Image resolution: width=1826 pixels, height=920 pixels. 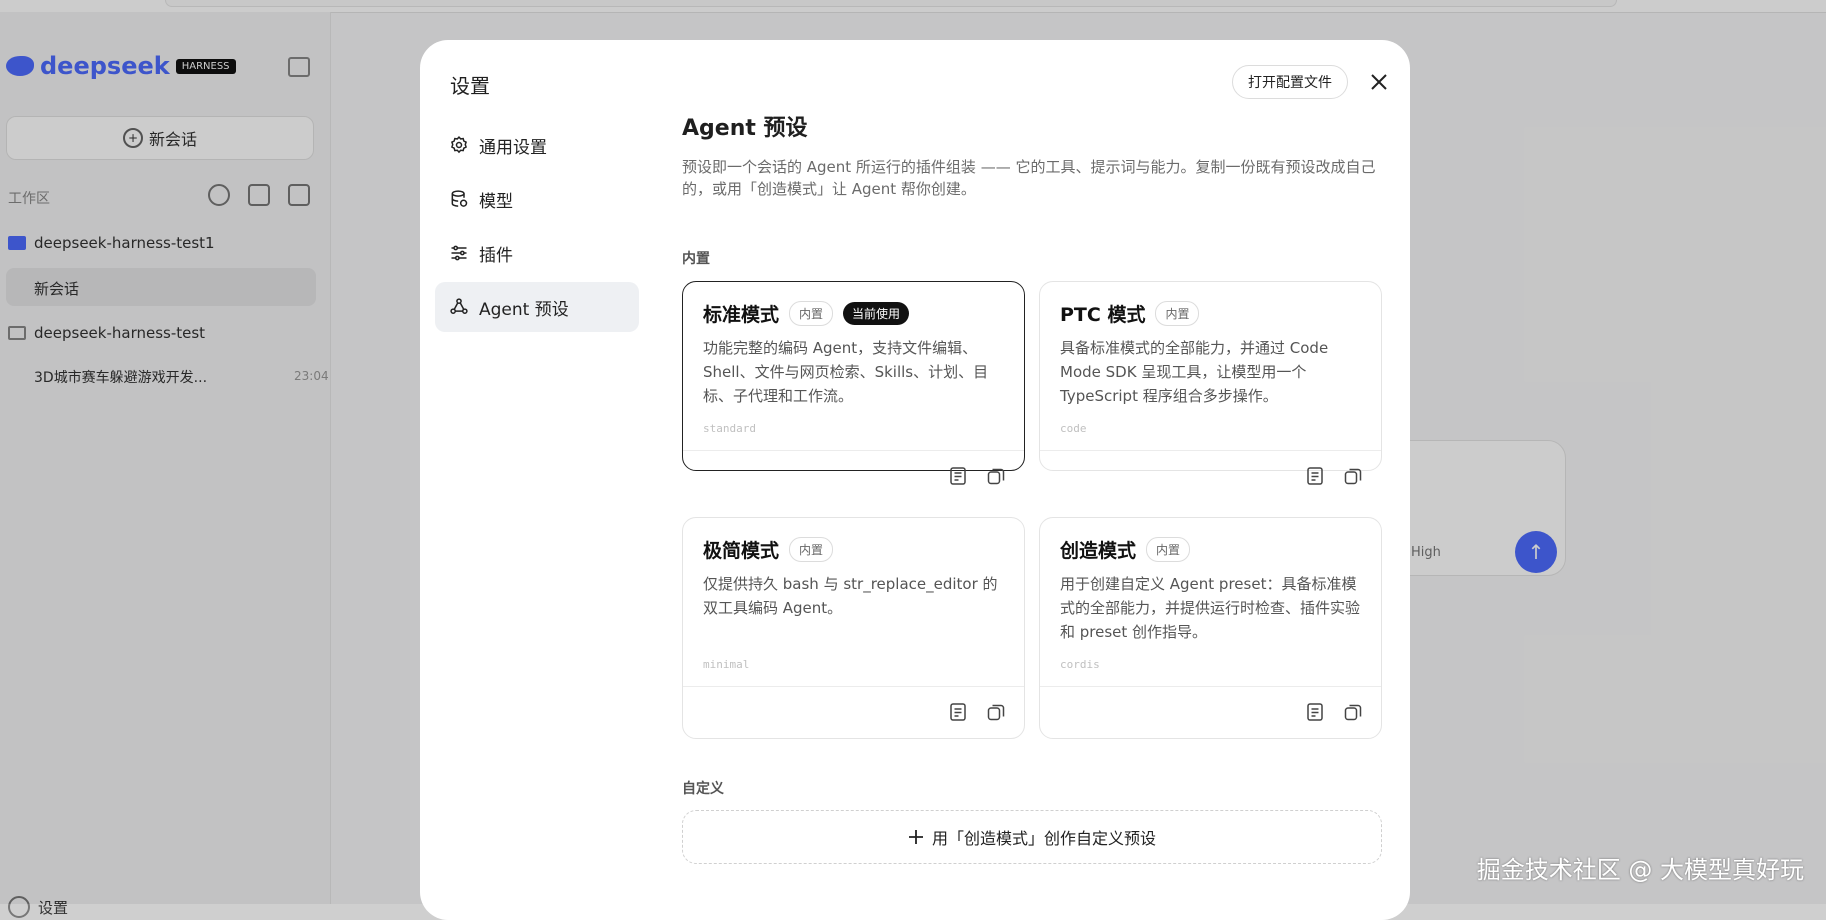 I want to click on preset-title: PTC 模式, so click(x=1103, y=315).